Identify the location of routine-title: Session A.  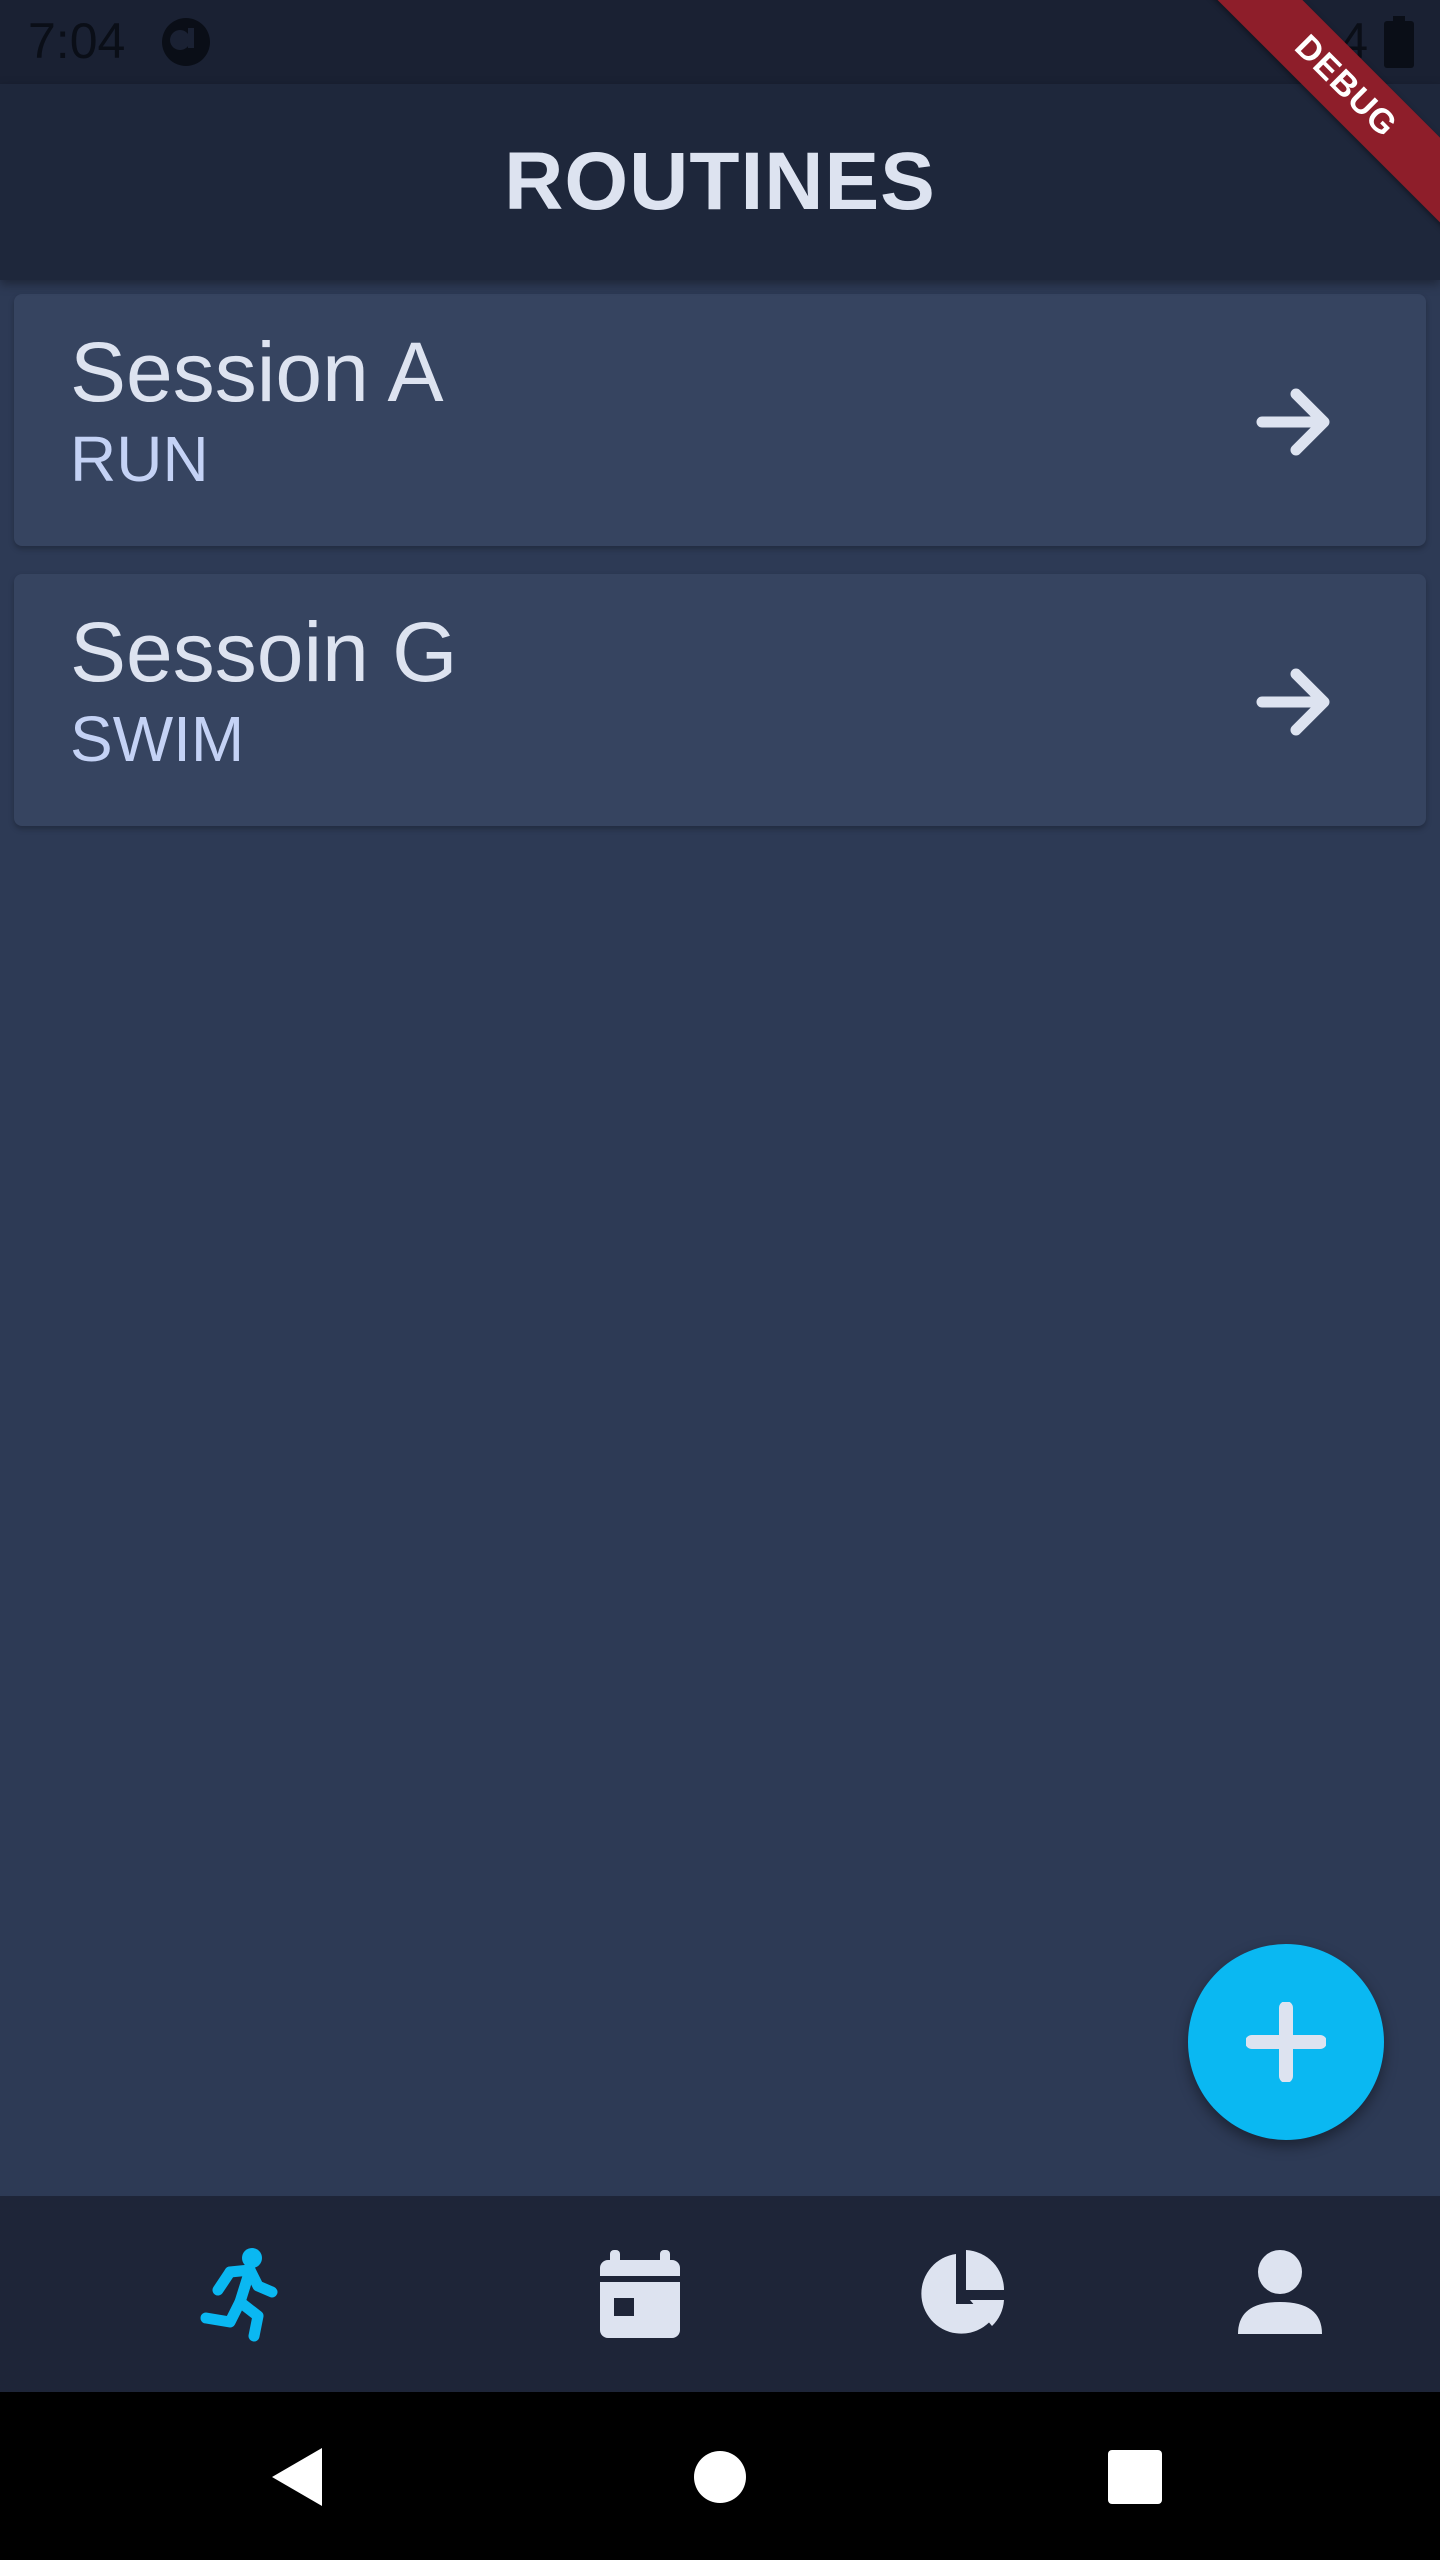
(257, 372).